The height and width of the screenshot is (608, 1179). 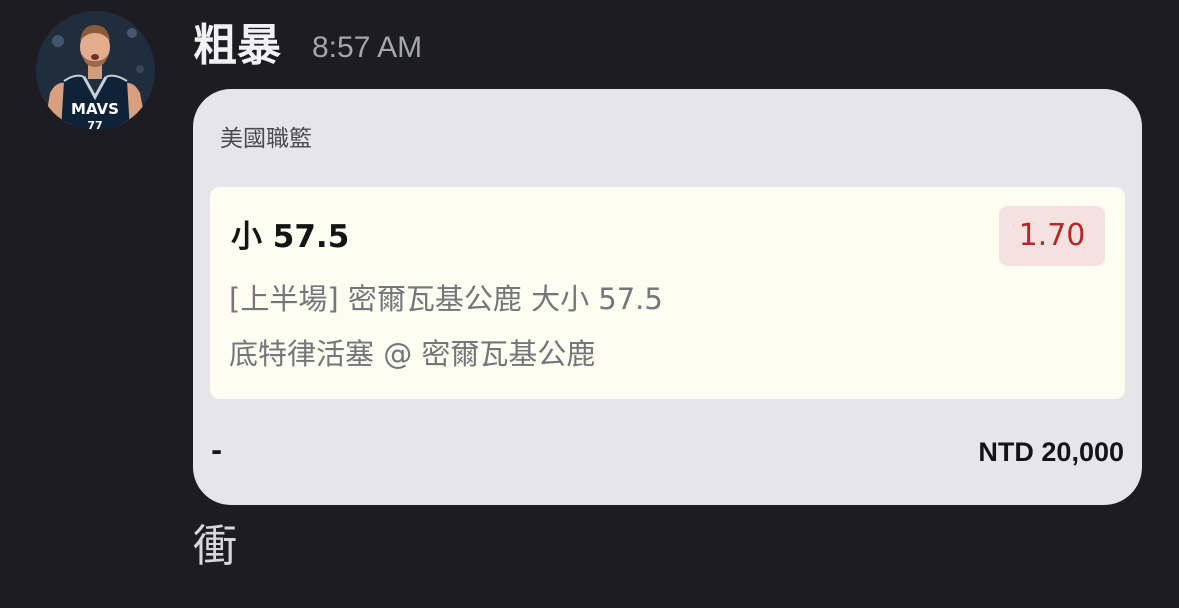 I want to click on bet-market: [上半場] 密爾瓦基公鹿 大小 57.5, so click(x=446, y=299).